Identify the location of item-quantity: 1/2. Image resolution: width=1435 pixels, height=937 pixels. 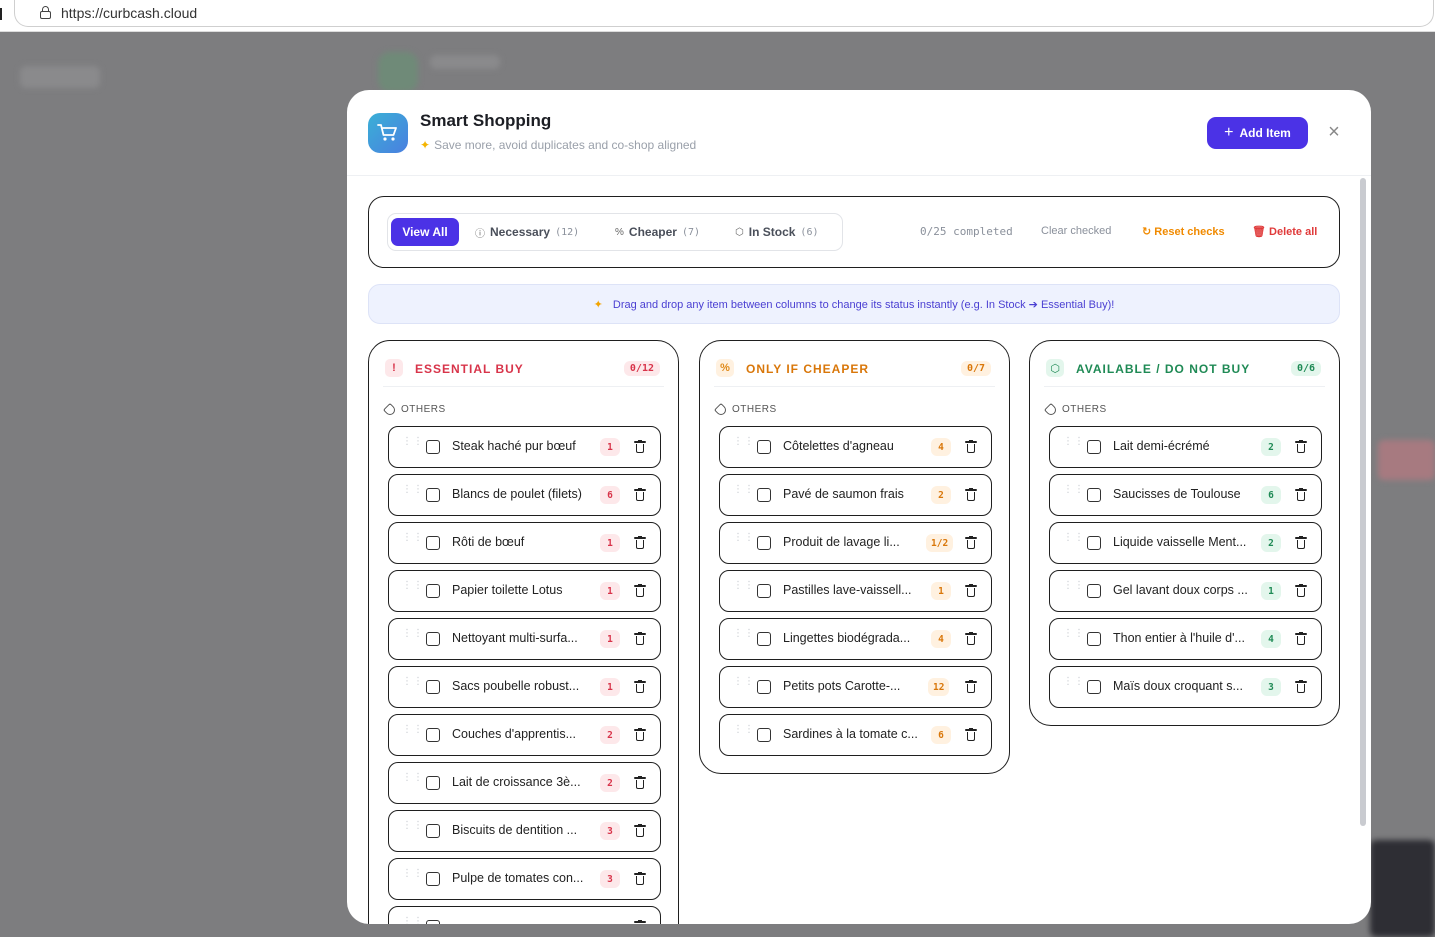
(940, 543).